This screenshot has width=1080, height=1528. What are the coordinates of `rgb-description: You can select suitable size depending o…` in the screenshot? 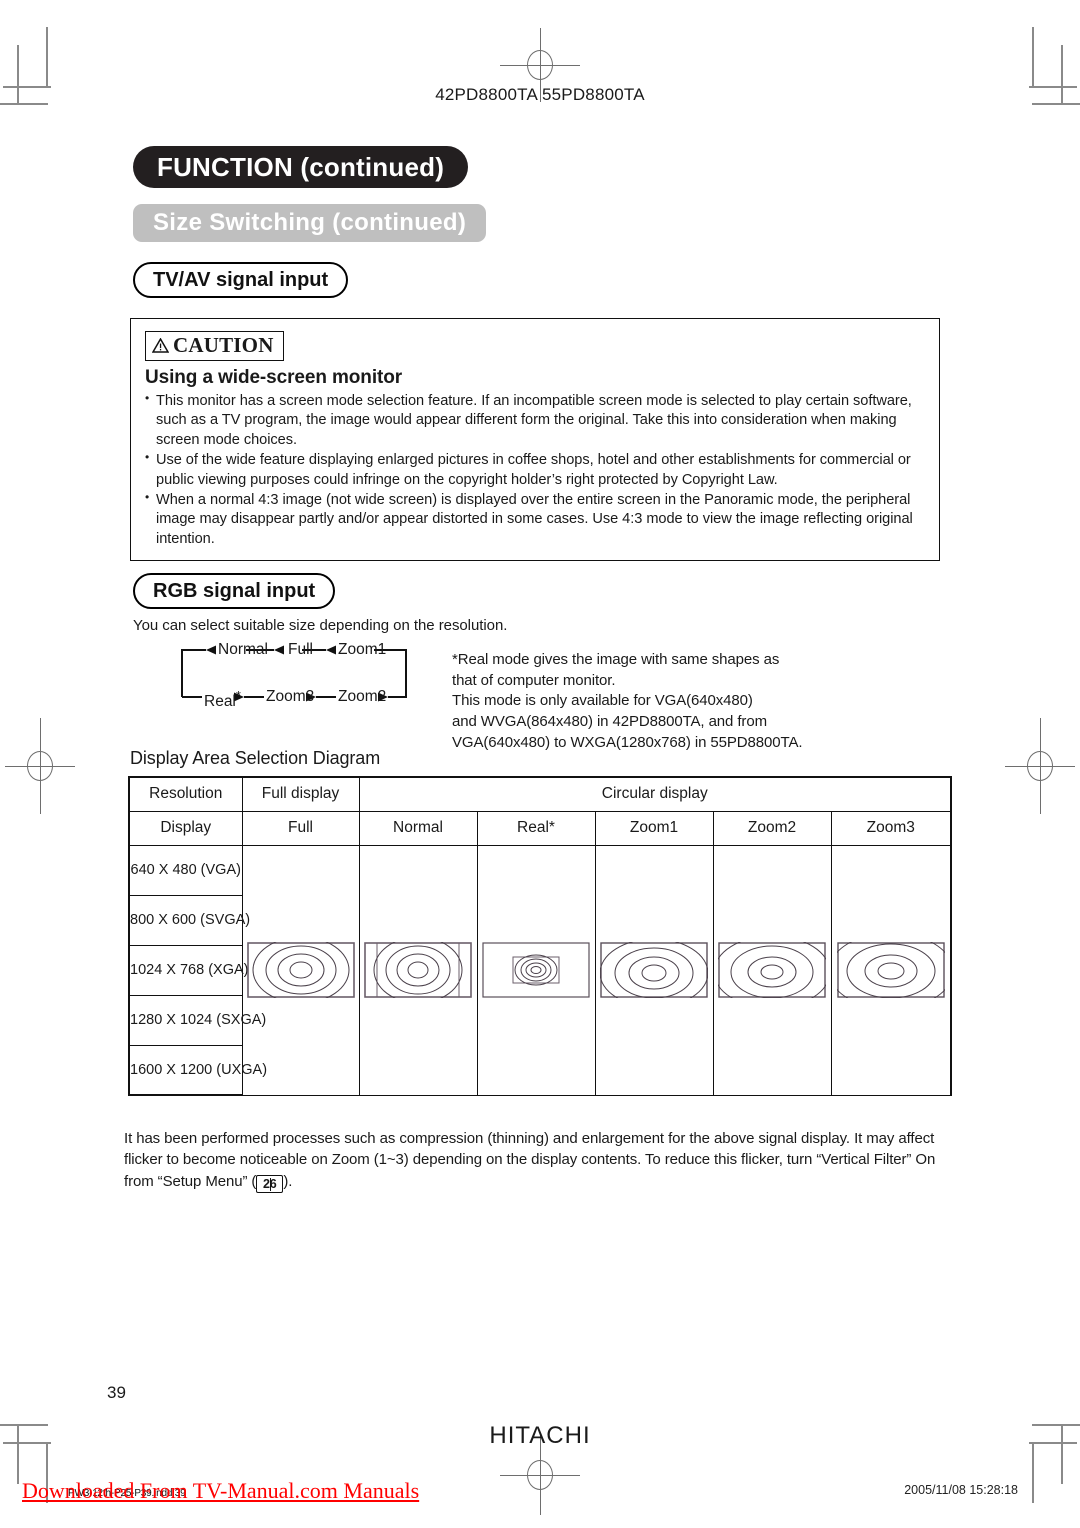 It's located at (320, 625).